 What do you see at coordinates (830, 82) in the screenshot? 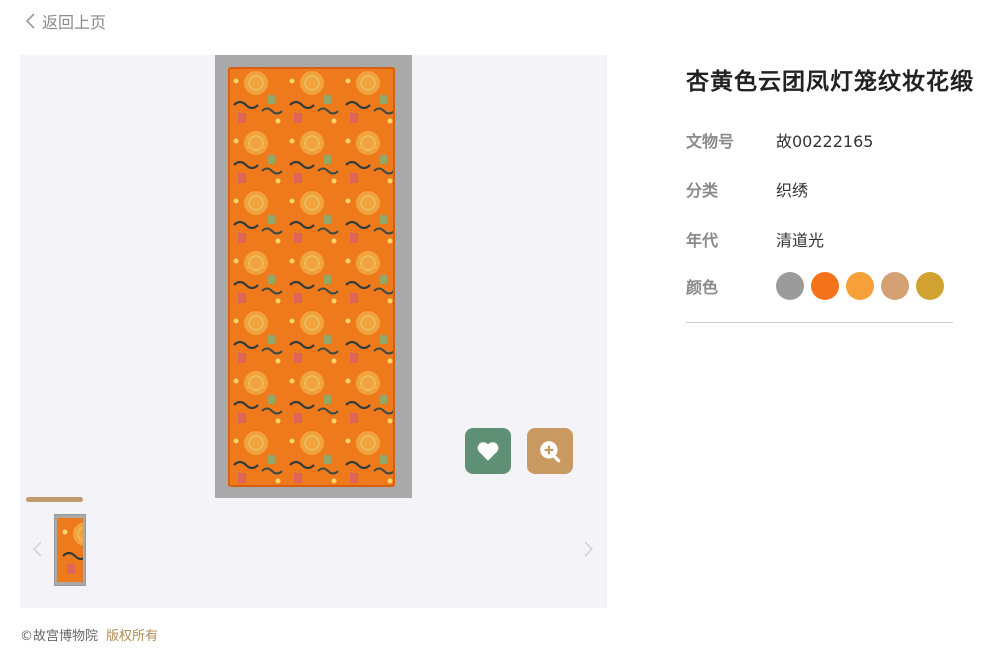
I see `artifact-title: 杏黄色云团凤灯笼纹妆花缎` at bounding box center [830, 82].